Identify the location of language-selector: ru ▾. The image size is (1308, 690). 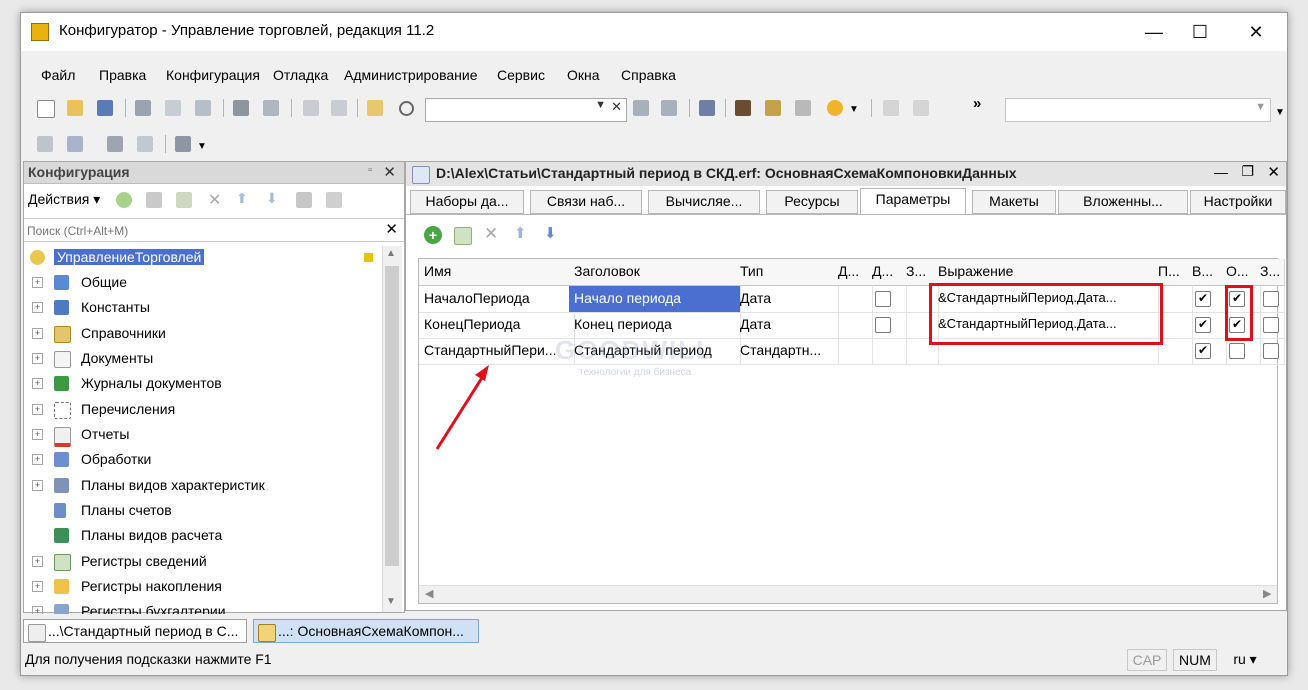
(1245, 660).